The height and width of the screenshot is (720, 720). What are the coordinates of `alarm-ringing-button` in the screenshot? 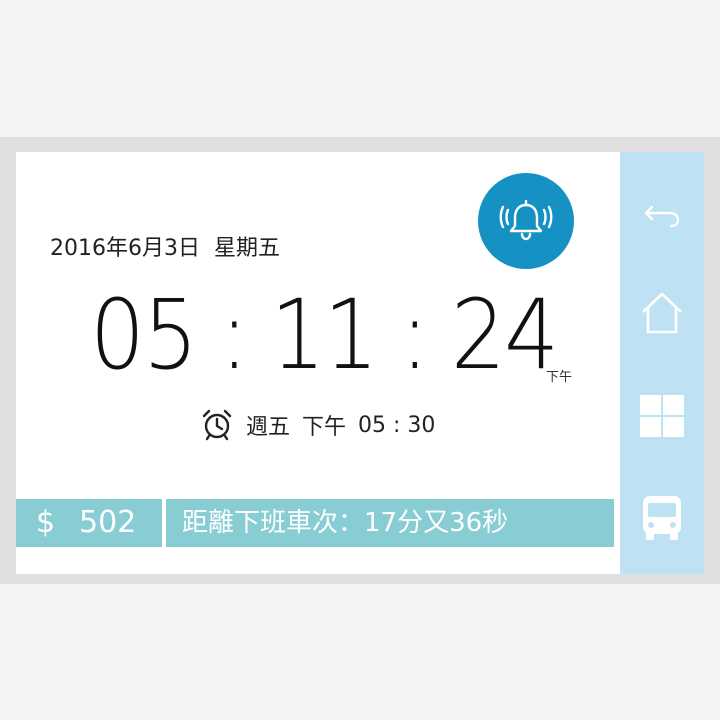 It's located at (526, 221).